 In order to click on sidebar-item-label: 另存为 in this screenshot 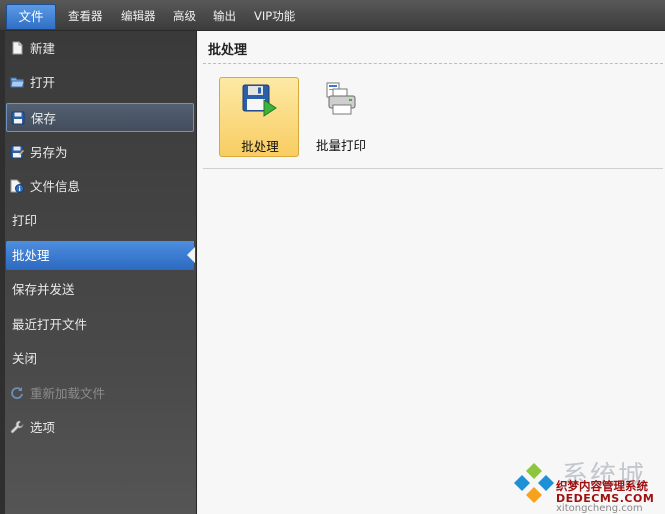, I will do `click(49, 152)`.